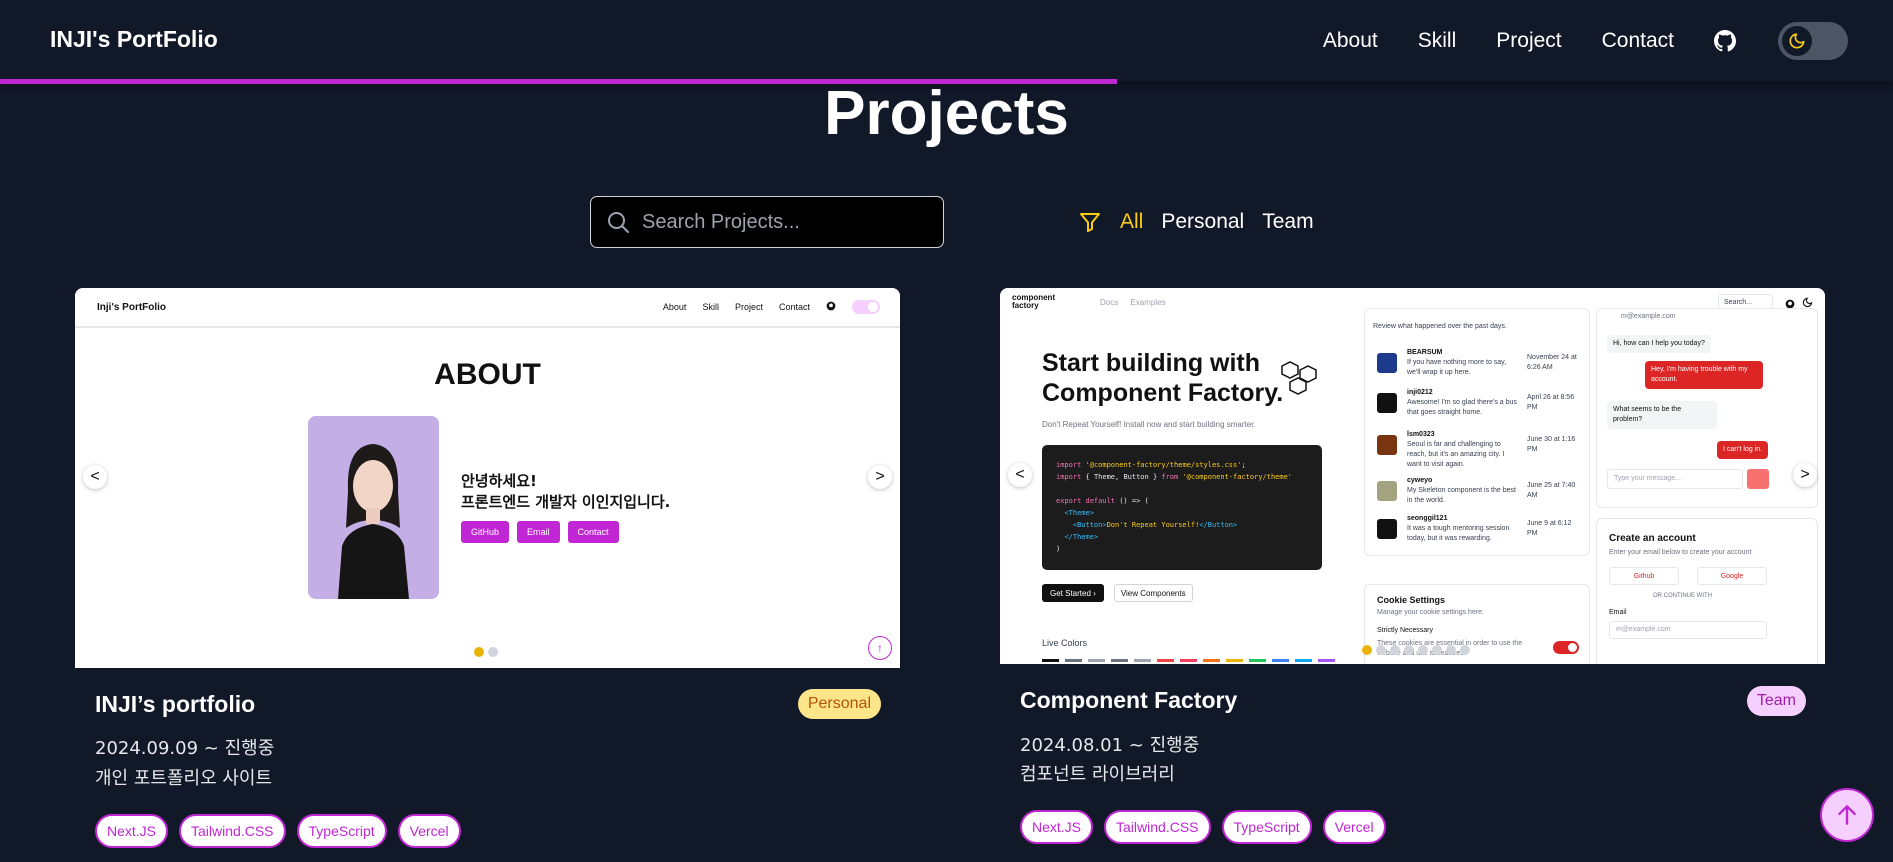  Describe the element at coordinates (1776, 701) in the screenshot. I see `project-type-badge: Team` at that location.